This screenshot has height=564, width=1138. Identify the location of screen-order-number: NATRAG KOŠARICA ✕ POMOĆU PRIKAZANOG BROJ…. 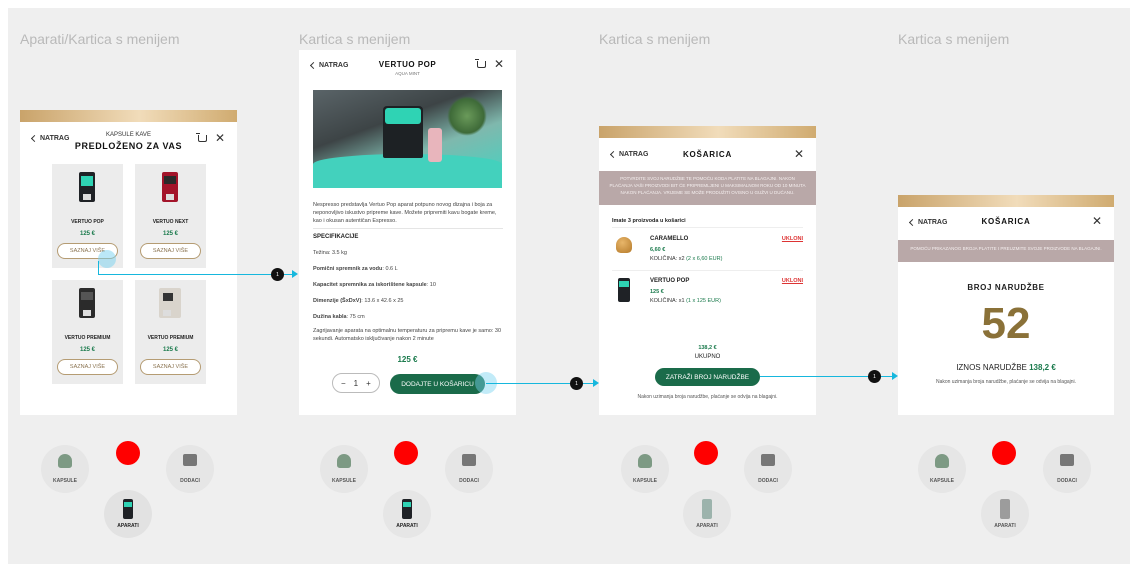
(1006, 305).